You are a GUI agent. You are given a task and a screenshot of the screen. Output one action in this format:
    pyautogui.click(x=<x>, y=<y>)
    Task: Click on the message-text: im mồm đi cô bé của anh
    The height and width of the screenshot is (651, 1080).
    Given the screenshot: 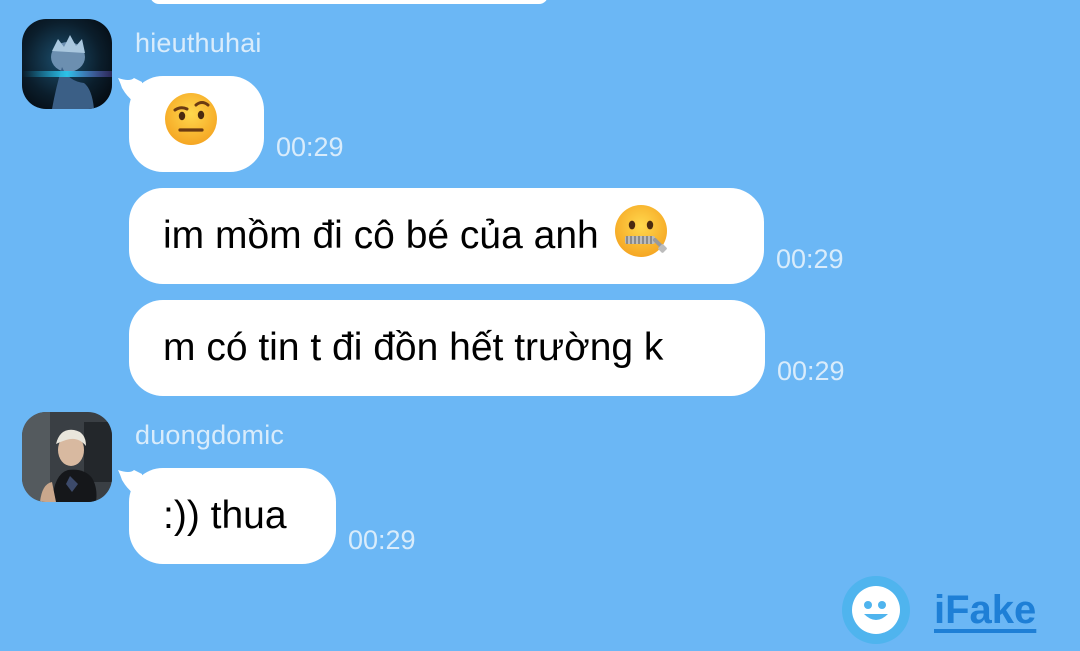 What is the action you would take?
    pyautogui.click(x=381, y=235)
    